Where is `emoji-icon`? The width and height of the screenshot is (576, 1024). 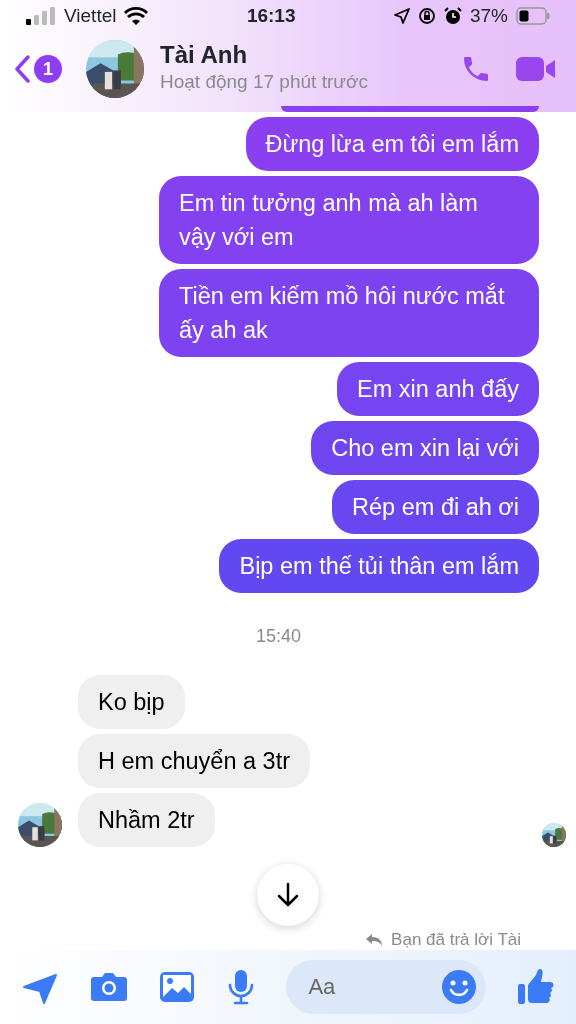 emoji-icon is located at coordinates (459, 987).